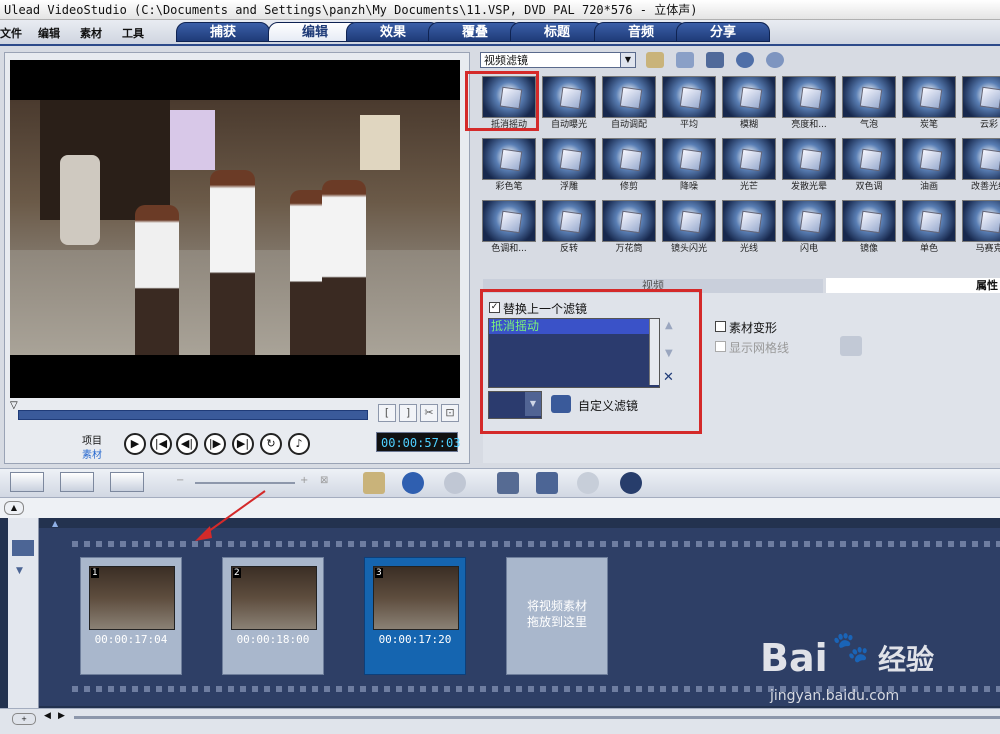  What do you see at coordinates (215, 444) in the screenshot?
I see `next-frame-icon: |▶` at bounding box center [215, 444].